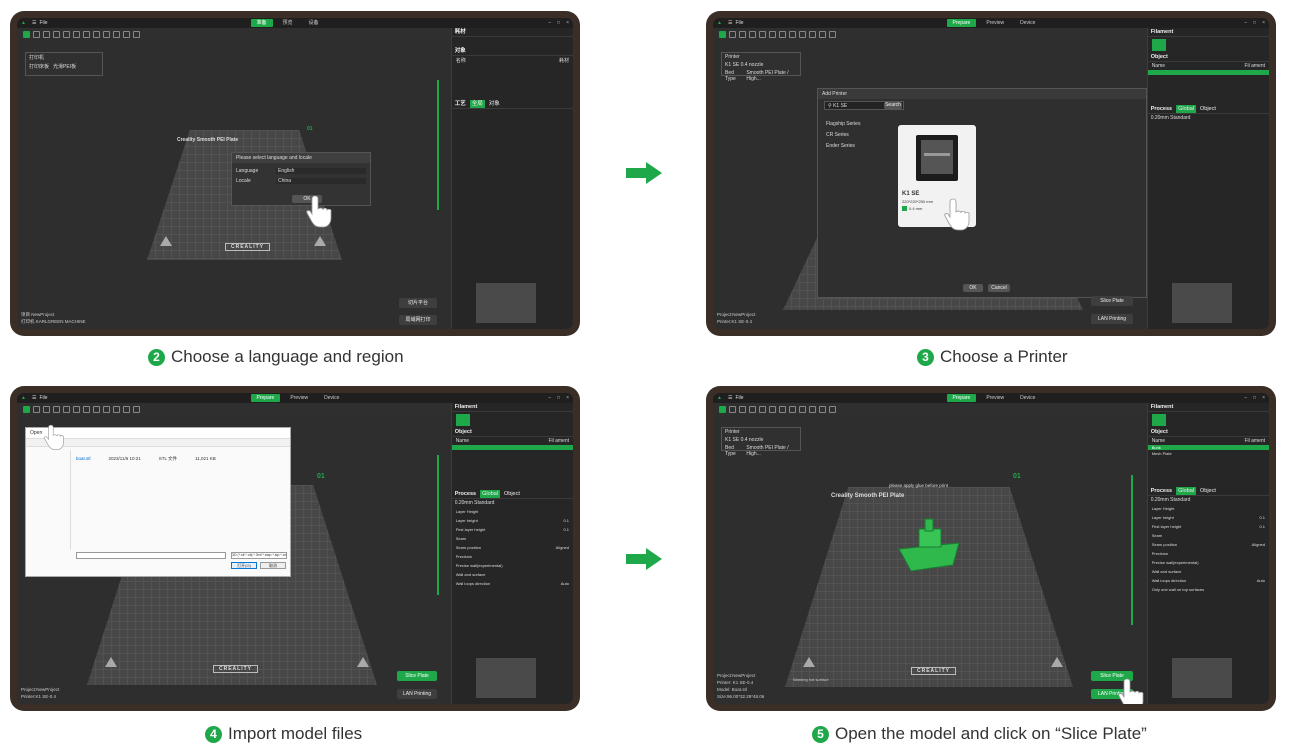  What do you see at coordinates (843, 124) in the screenshot?
I see `series-flagship: Flagship Series` at bounding box center [843, 124].